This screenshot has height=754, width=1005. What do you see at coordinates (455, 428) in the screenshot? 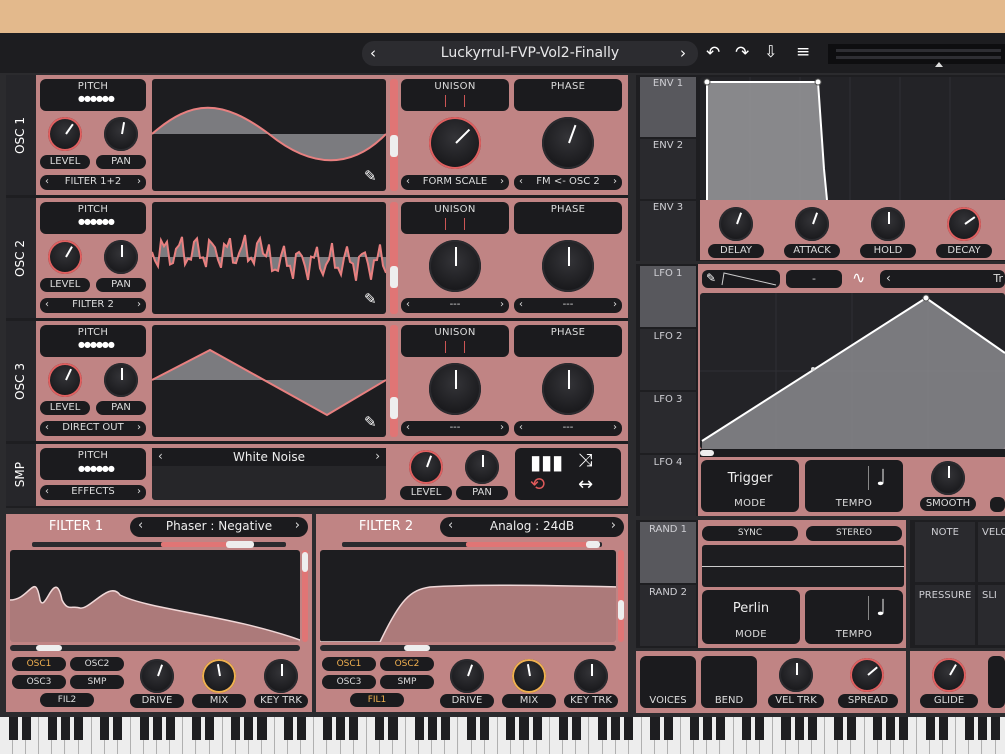
I see `osc-mod1-select: ‹ --- ›` at bounding box center [455, 428].